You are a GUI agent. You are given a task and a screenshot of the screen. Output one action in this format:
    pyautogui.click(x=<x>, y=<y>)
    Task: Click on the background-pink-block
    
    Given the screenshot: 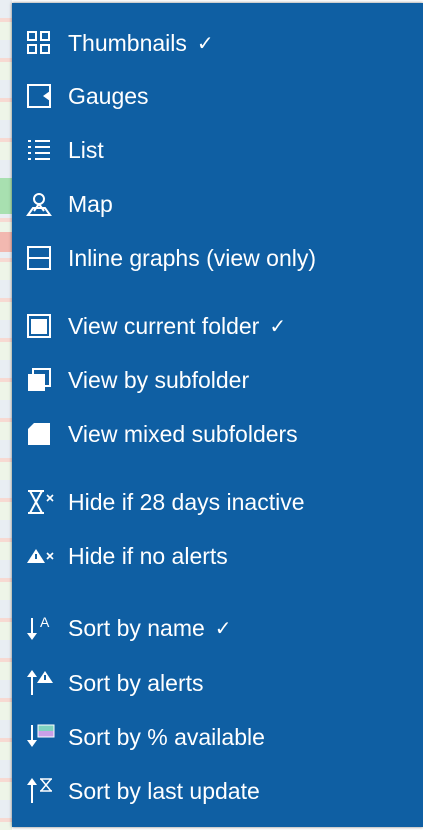 What is the action you would take?
    pyautogui.click(x=6, y=242)
    